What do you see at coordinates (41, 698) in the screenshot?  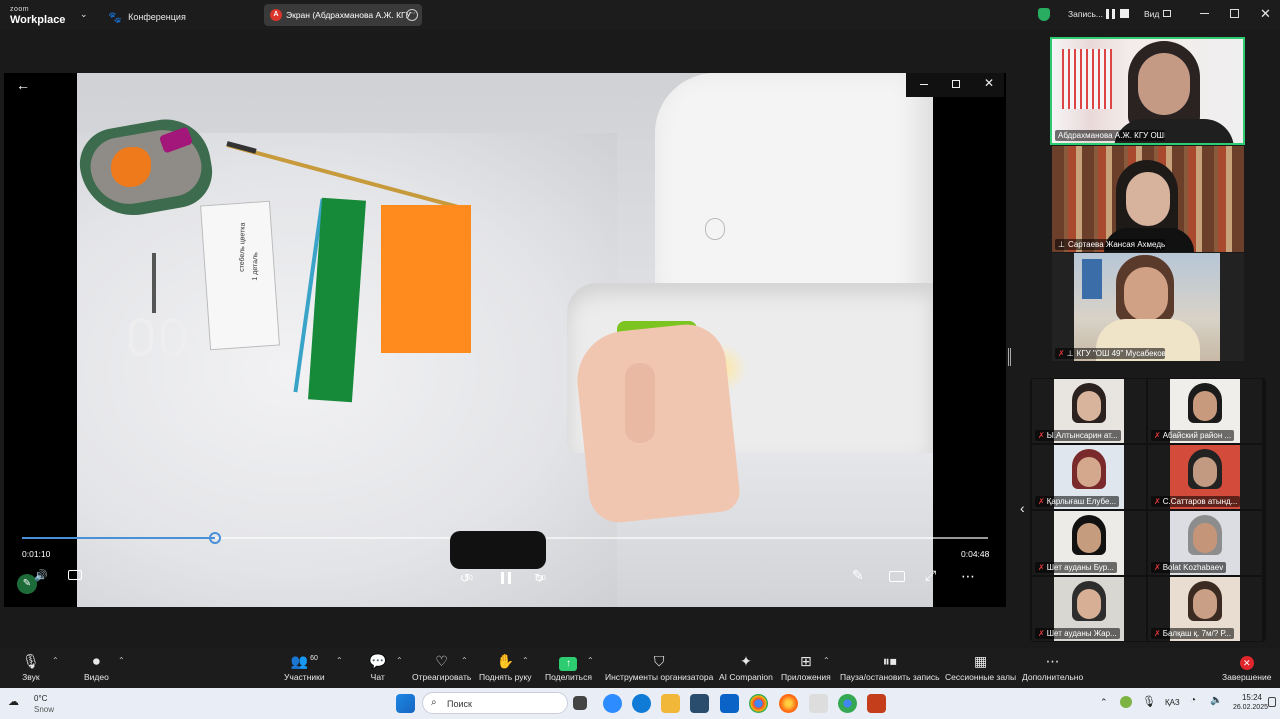 I see `weather-temp: 0°C` at bounding box center [41, 698].